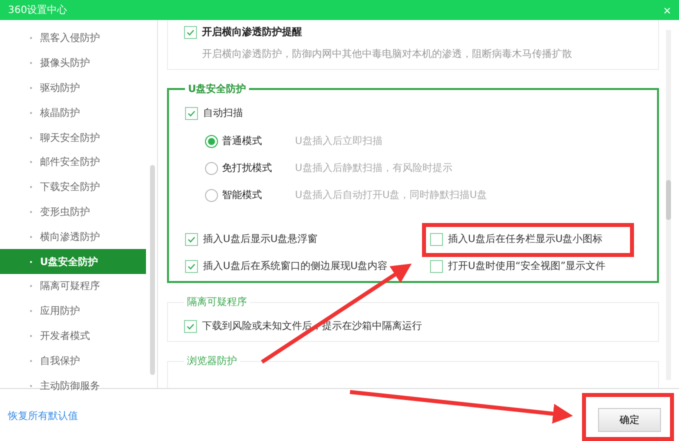 The image size is (679, 441). Describe the element at coordinates (212, 361) in the screenshot. I see `section-title: 浏览器防护` at that location.